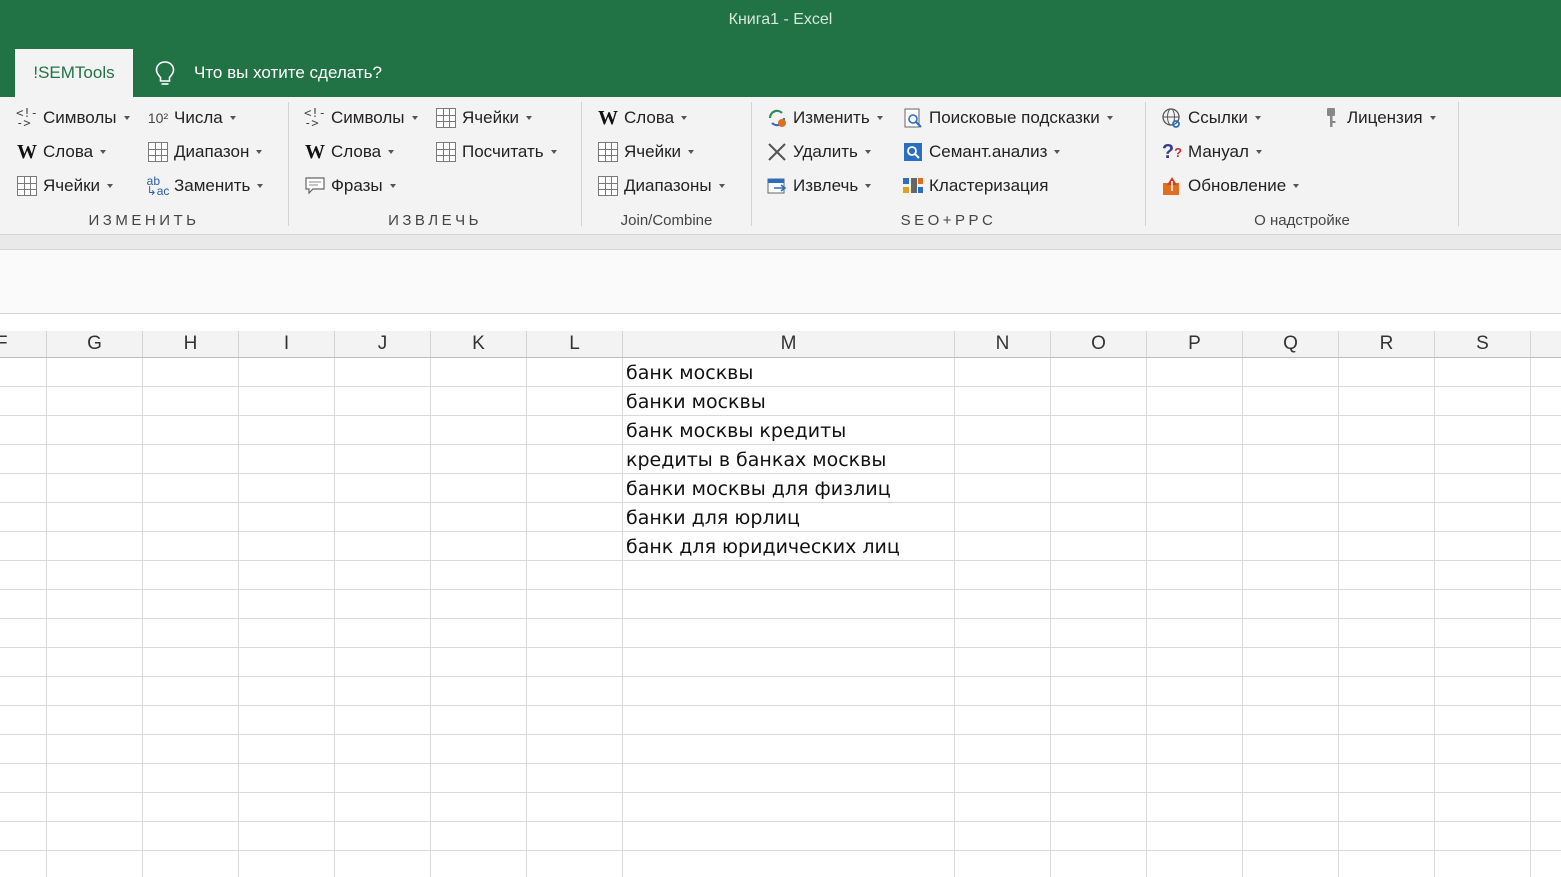  I want to click on column-header-n: N, so click(1003, 344).